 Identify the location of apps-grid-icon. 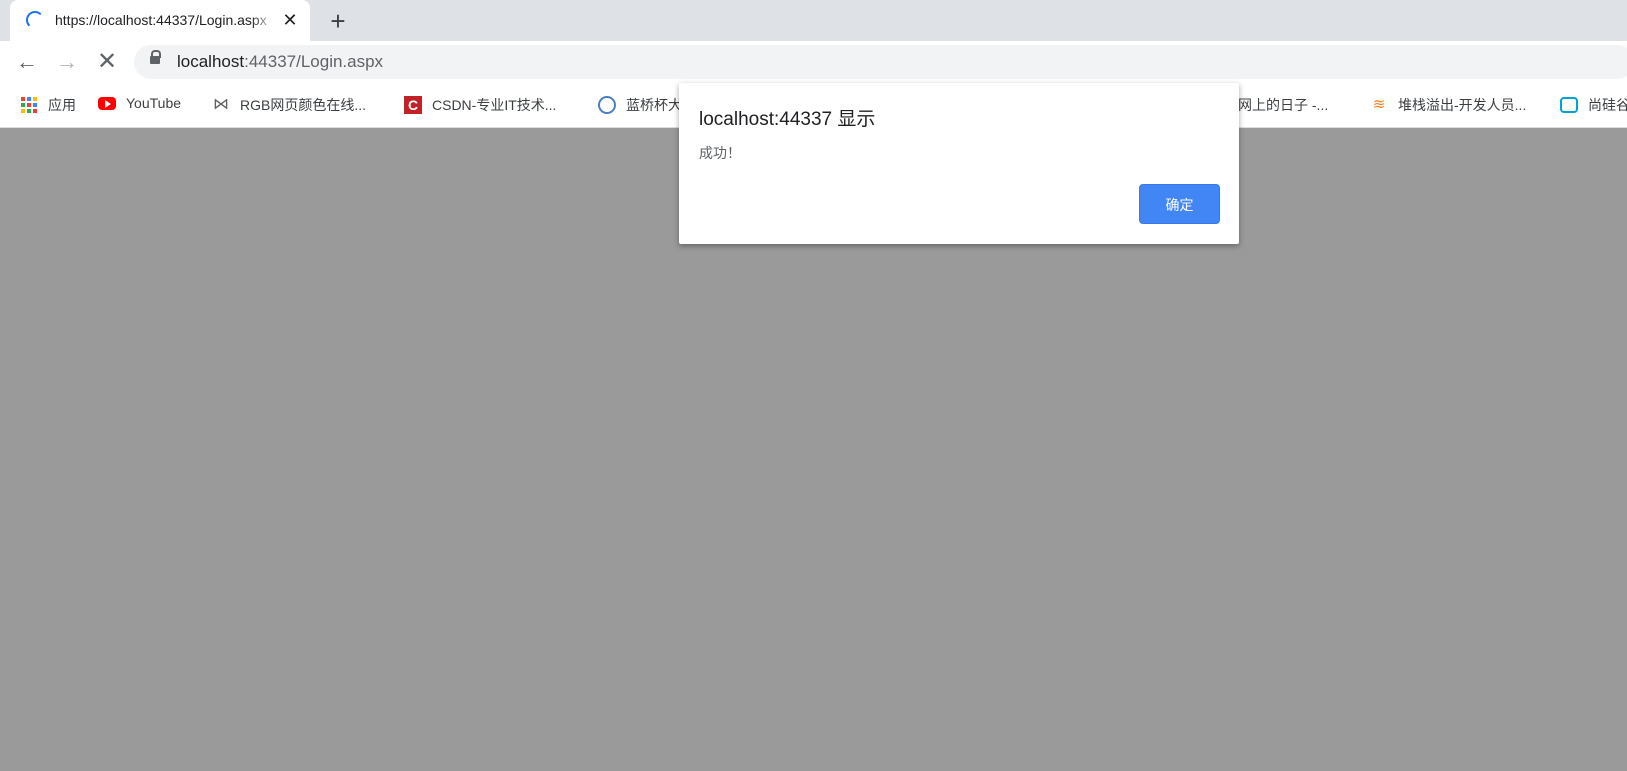
(29, 105).